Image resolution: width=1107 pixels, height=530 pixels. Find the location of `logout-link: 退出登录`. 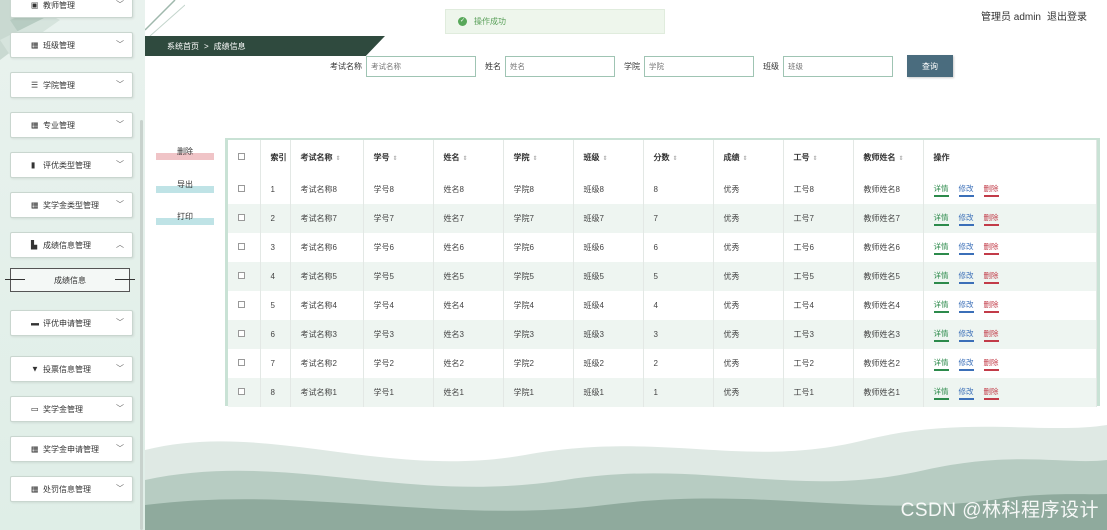

logout-link: 退出登录 is located at coordinates (1067, 15).